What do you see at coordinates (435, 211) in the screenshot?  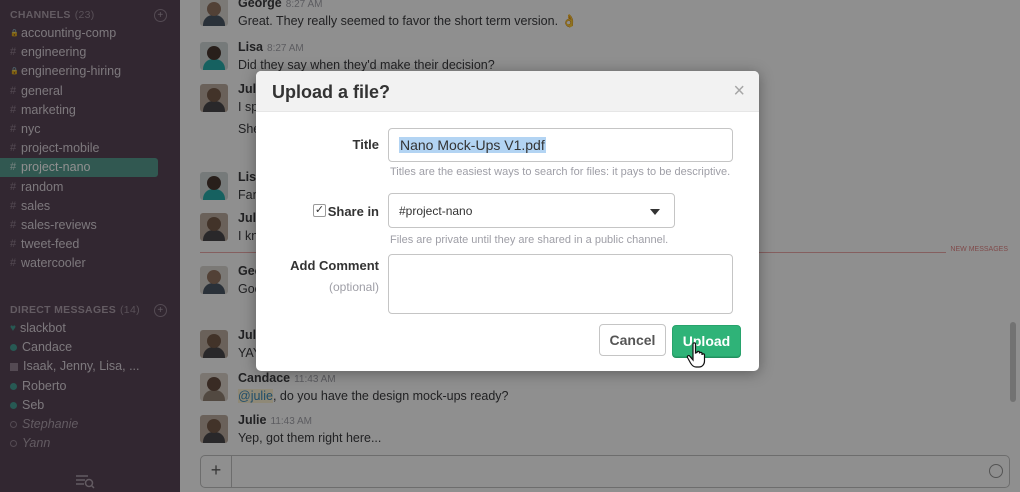 I see `share-channel-value: #project-nano` at bounding box center [435, 211].